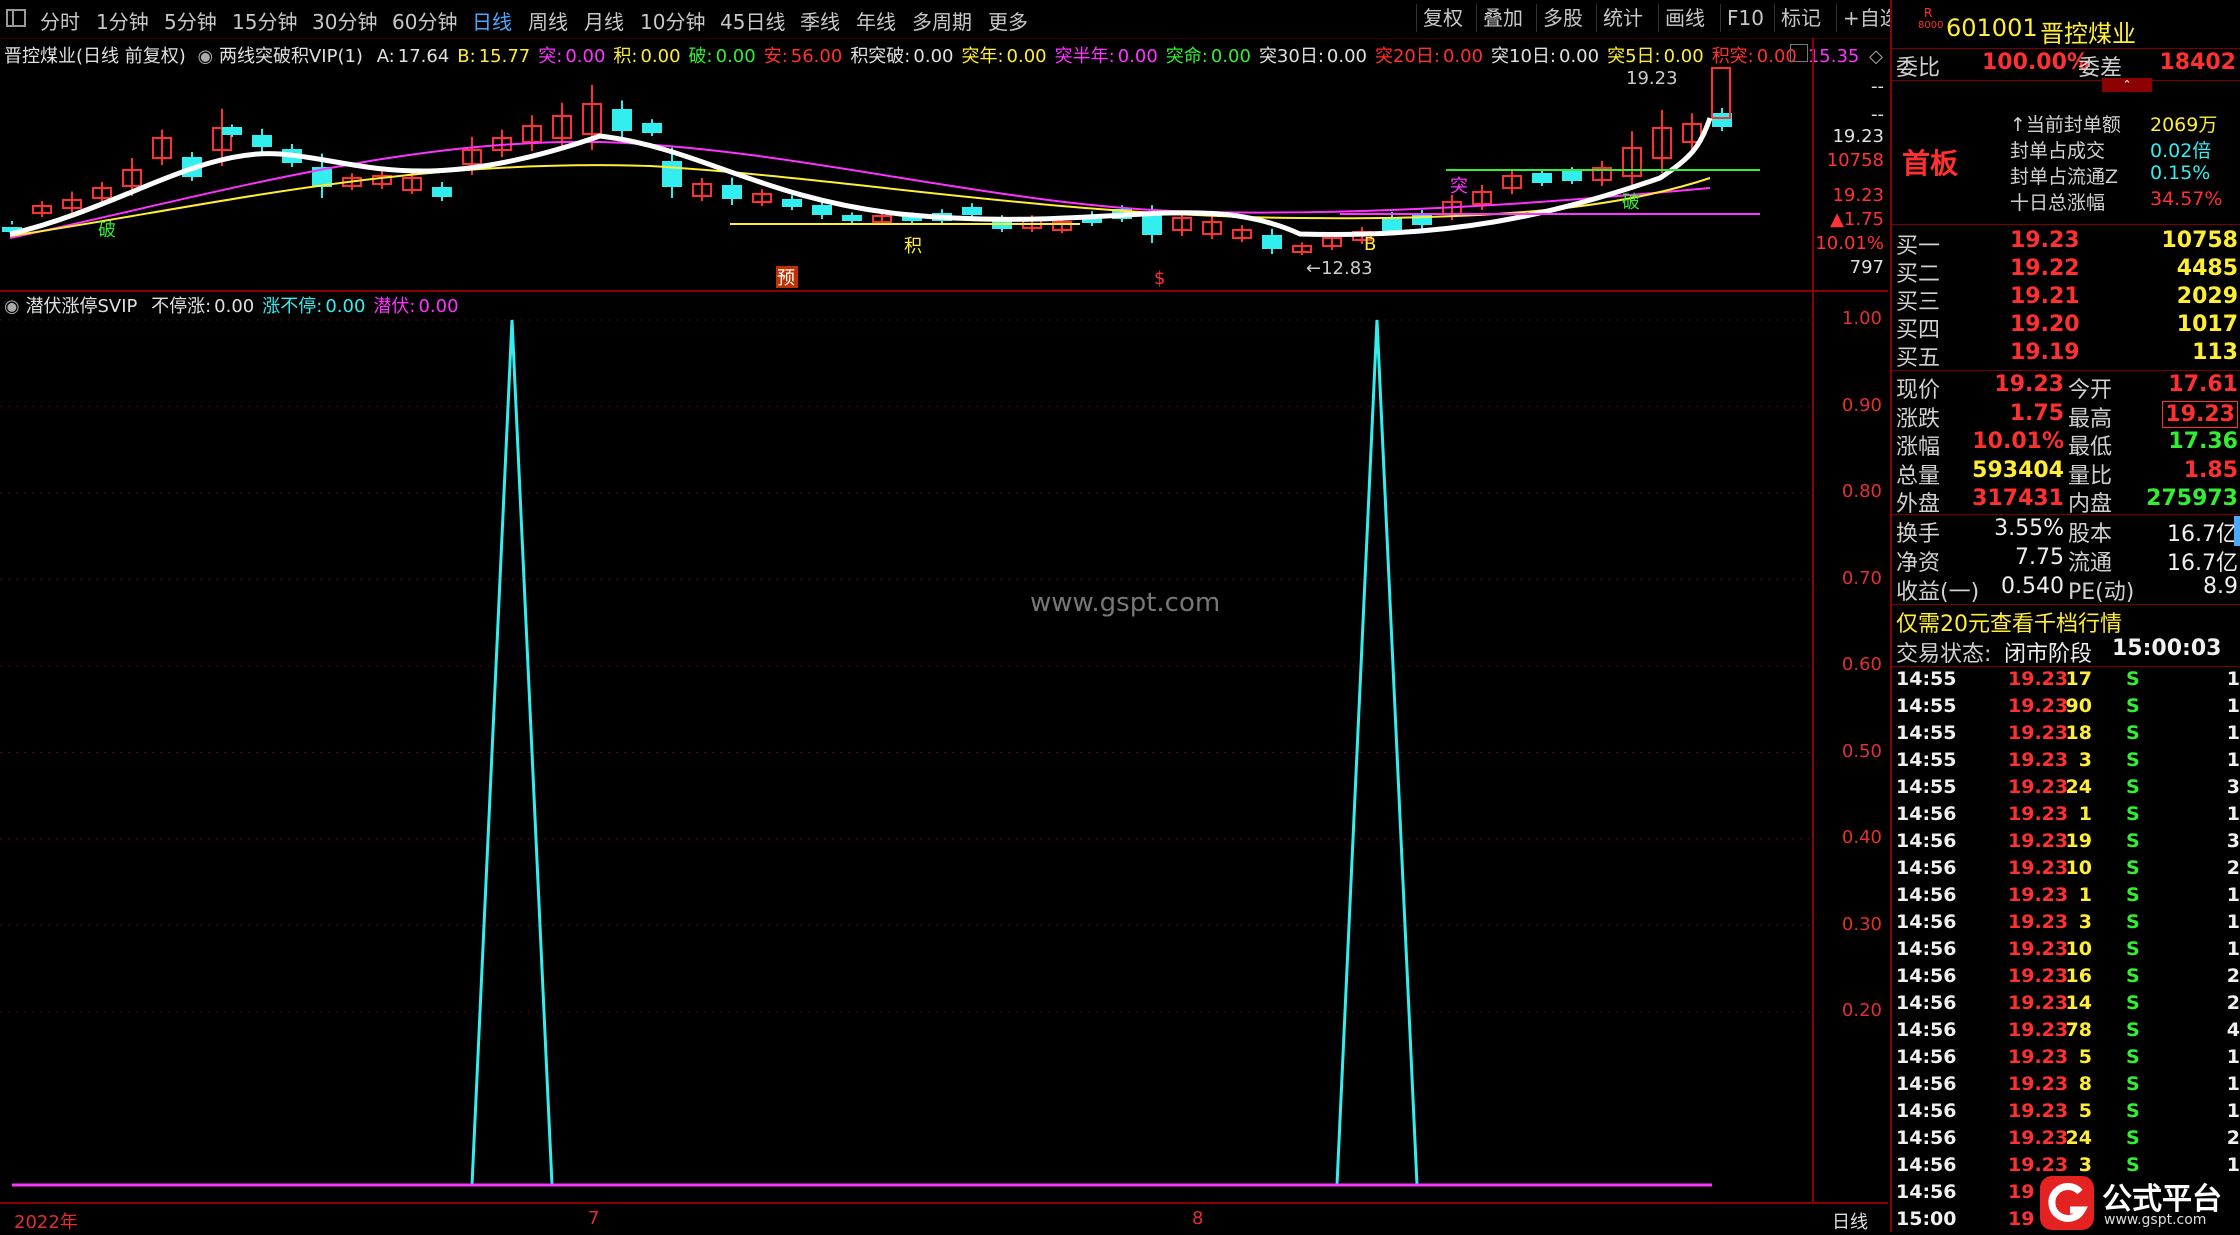  Describe the element at coordinates (1861, 491) in the screenshot. I see `y-tick-label: 0.80` at that location.